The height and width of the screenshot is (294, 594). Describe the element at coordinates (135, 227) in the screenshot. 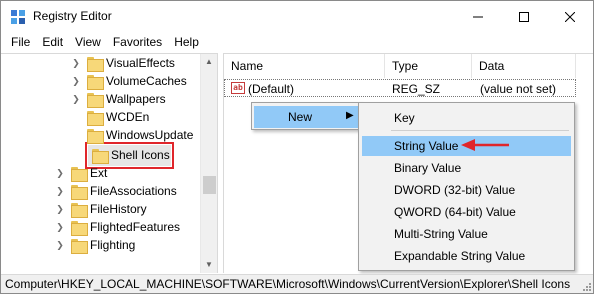

I see `tree-item-label: FlightedFeatures` at that location.